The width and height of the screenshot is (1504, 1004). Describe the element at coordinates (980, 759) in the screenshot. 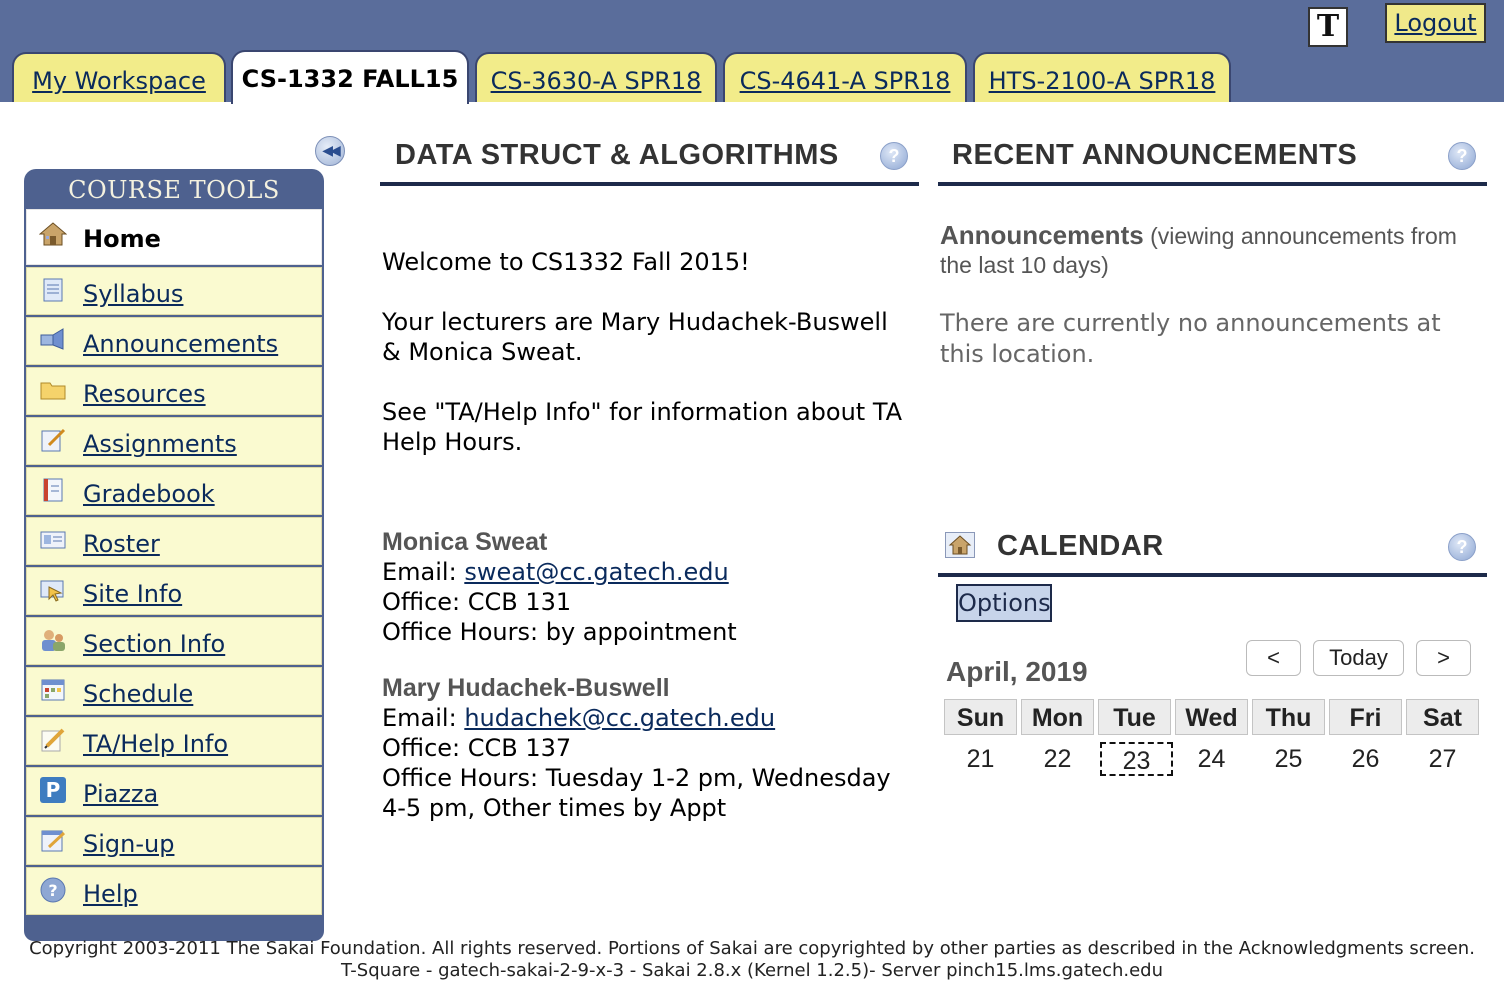

I see `calendar-day: 21` at that location.